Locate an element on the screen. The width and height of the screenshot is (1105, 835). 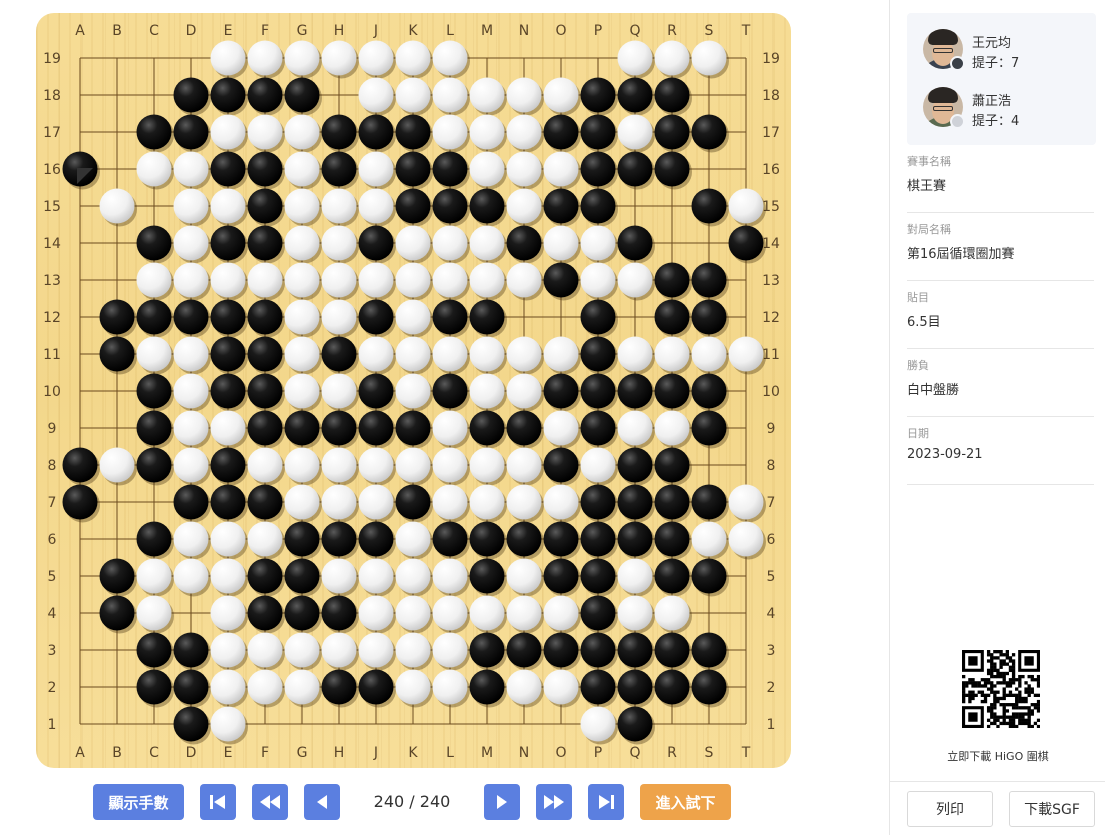
info-value: 6.5目 is located at coordinates (924, 322).